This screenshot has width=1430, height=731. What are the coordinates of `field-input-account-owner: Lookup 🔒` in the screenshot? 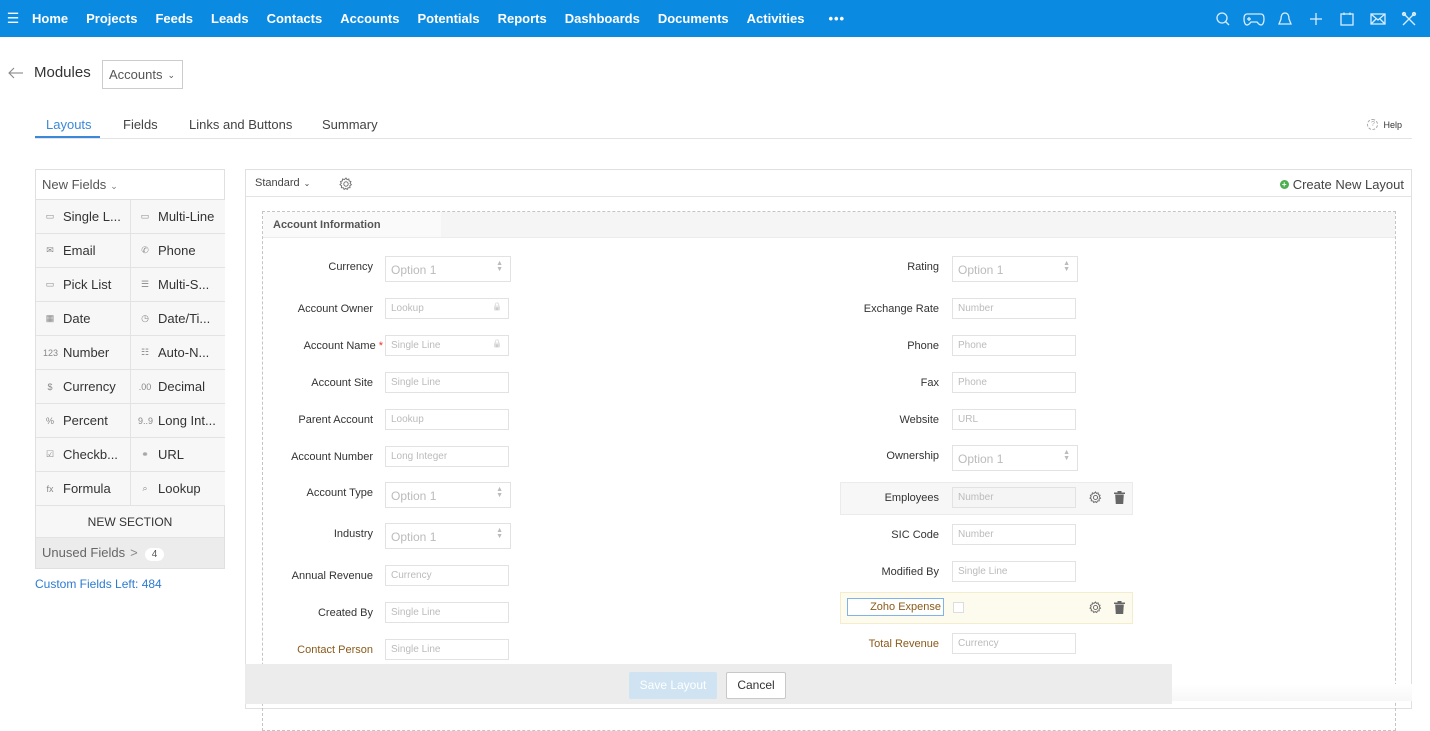 It's located at (447, 308).